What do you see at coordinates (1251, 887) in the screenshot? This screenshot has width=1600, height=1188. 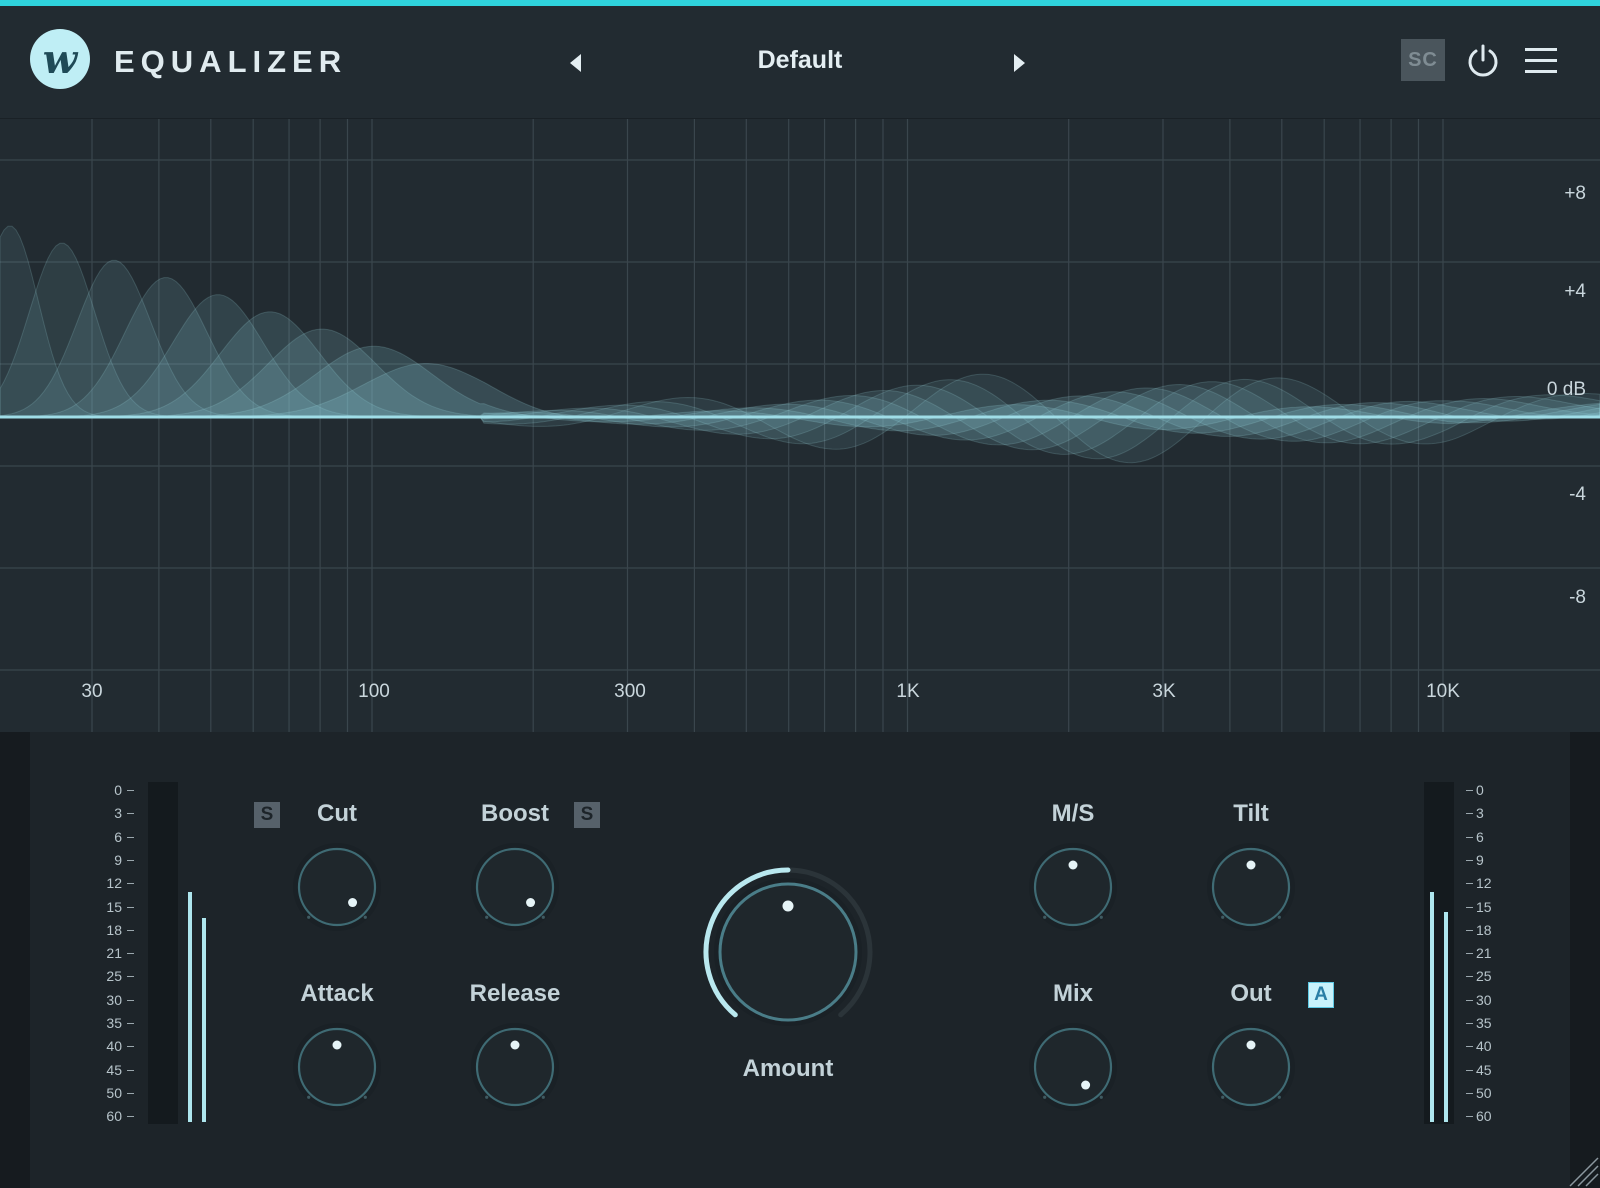 I see `tilt-knob` at bounding box center [1251, 887].